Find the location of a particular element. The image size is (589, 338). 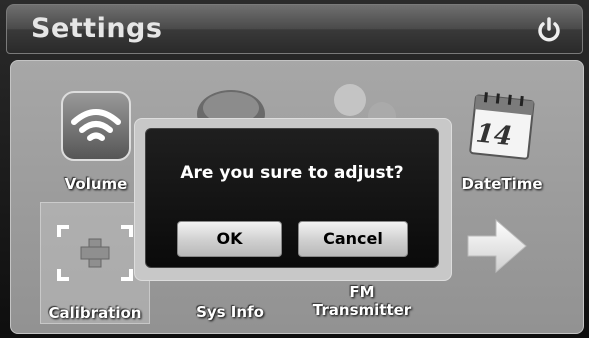

arrow-right-icon is located at coordinates (497, 246).